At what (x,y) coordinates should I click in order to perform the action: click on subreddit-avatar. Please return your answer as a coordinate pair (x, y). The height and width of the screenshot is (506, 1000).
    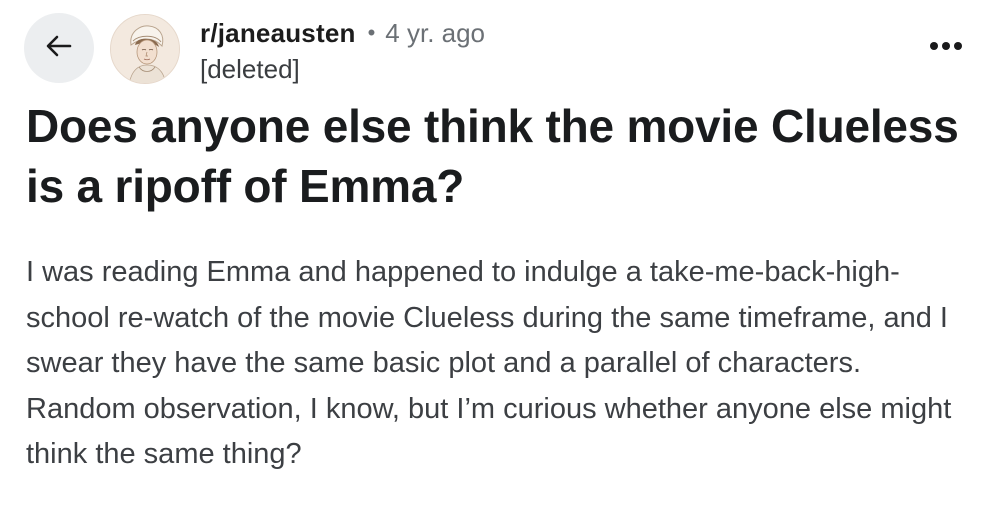
    Looking at the image, I should click on (145, 49).